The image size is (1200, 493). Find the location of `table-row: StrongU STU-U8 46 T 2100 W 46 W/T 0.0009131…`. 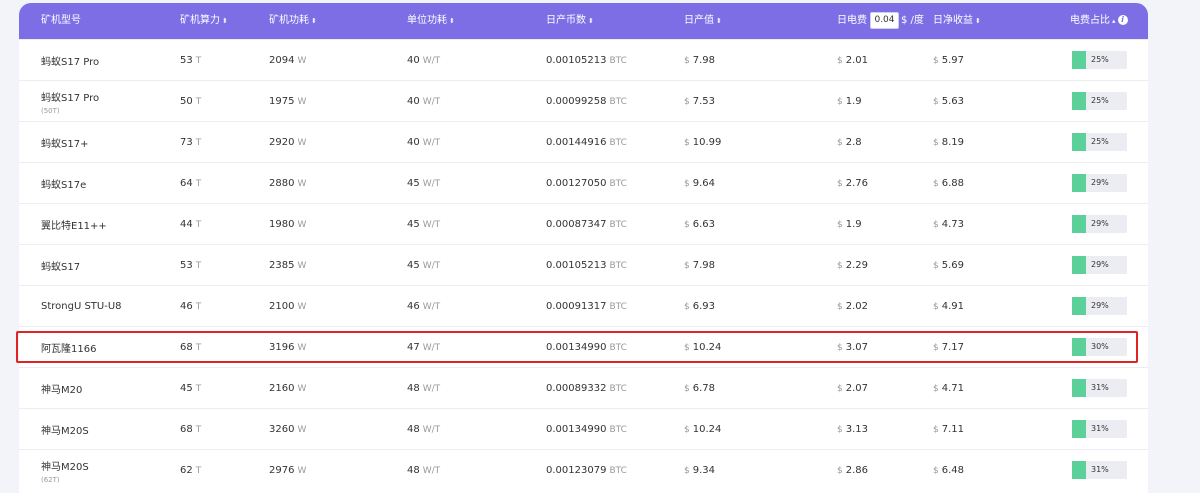

table-row: StrongU STU-U8 46 T 2100 W 46 W/T 0.0009131… is located at coordinates (583, 306).